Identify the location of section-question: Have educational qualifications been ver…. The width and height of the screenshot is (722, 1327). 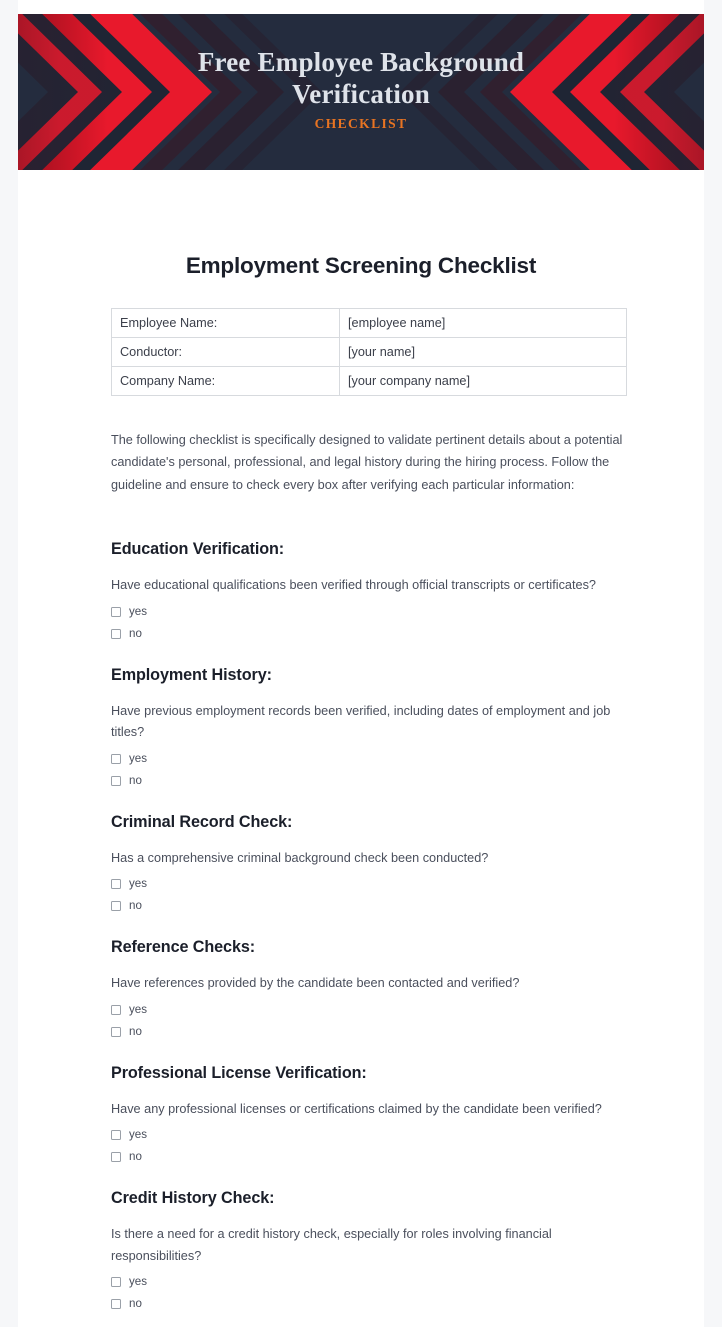
(353, 585).